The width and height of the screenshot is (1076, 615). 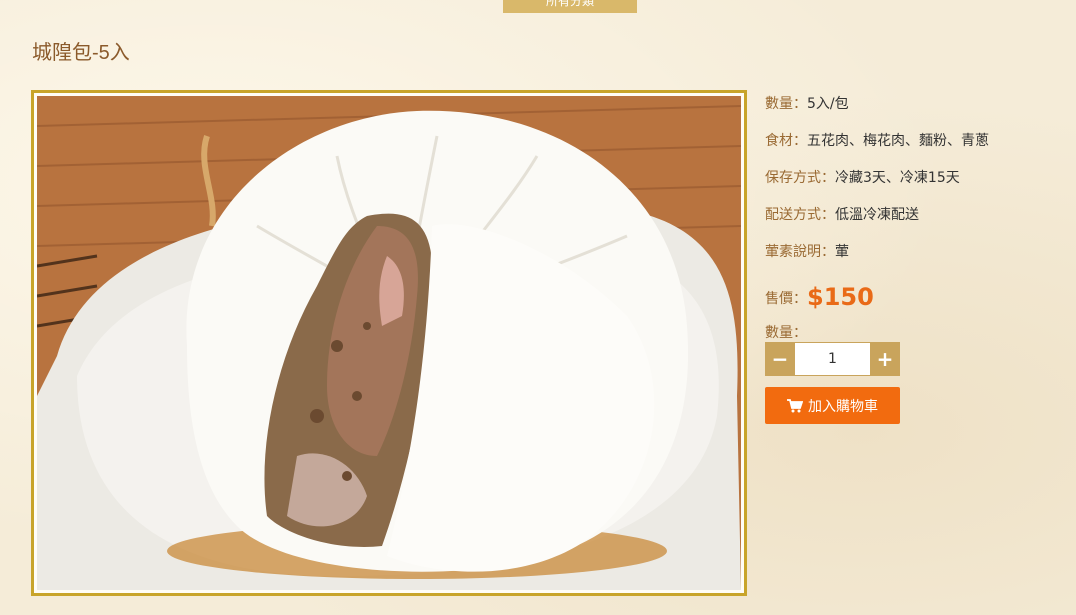 What do you see at coordinates (800, 252) in the screenshot?
I see `detail-label: 葷素說明：` at bounding box center [800, 252].